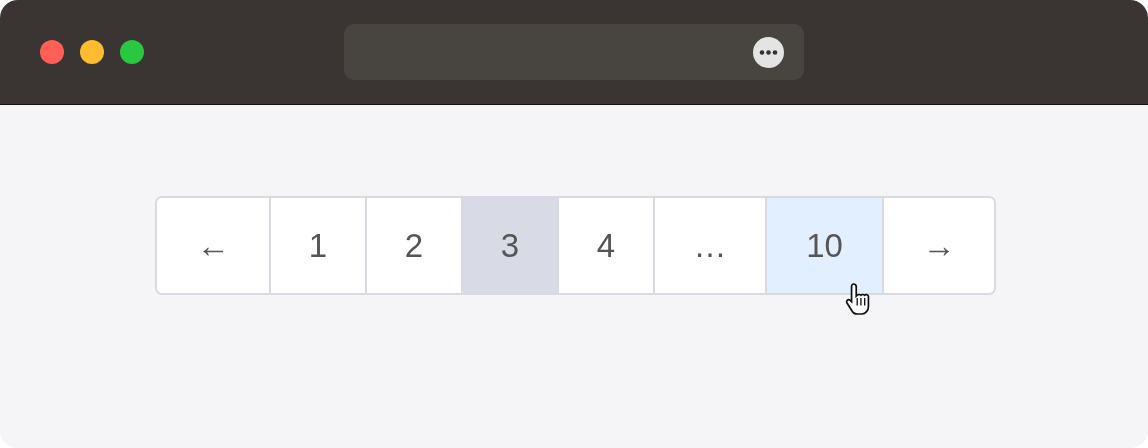 The height and width of the screenshot is (448, 1148). What do you see at coordinates (574, 52) in the screenshot?
I see `address-bar` at bounding box center [574, 52].